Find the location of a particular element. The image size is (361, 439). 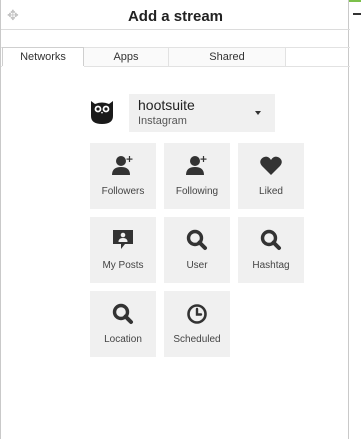

stream-tile-hashtag: Hashtag is located at coordinates (271, 250).